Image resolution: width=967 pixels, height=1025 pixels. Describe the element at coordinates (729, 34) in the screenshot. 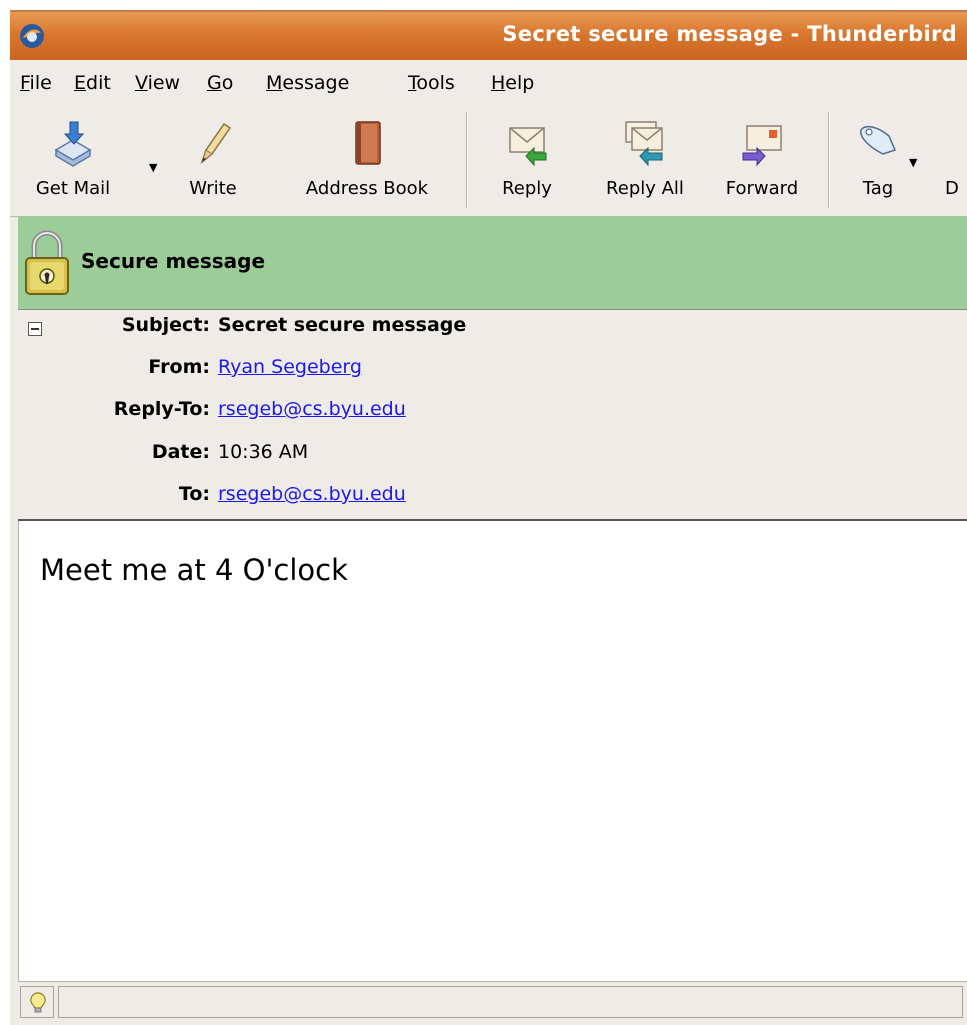

I see `window-title: Secret secure message - Thunderbird` at that location.